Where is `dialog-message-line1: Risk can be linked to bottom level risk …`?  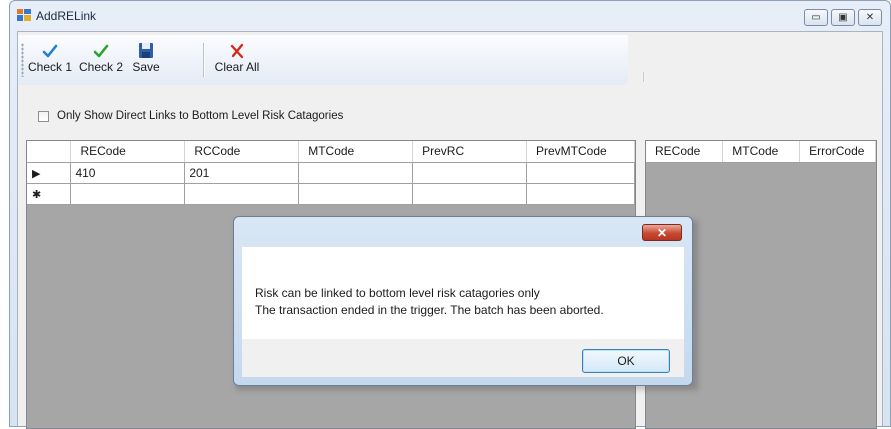 dialog-message-line1: Risk can be linked to bottom level risk … is located at coordinates (397, 293).